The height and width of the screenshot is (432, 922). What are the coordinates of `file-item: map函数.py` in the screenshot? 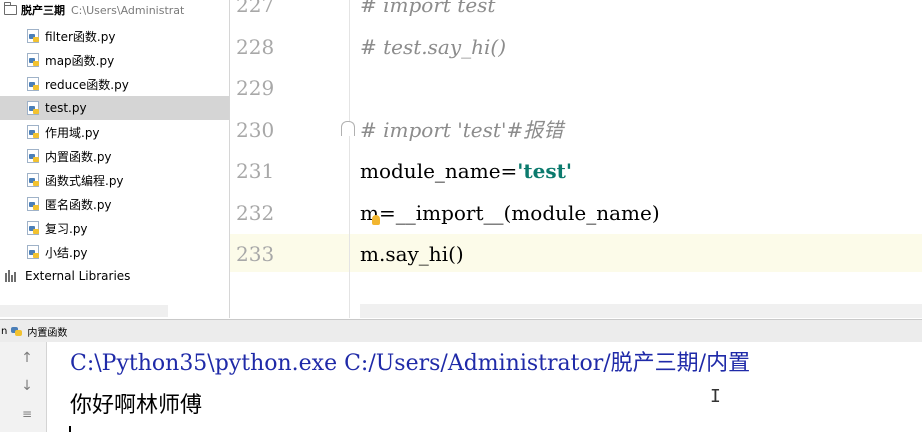 It's located at (114, 60).